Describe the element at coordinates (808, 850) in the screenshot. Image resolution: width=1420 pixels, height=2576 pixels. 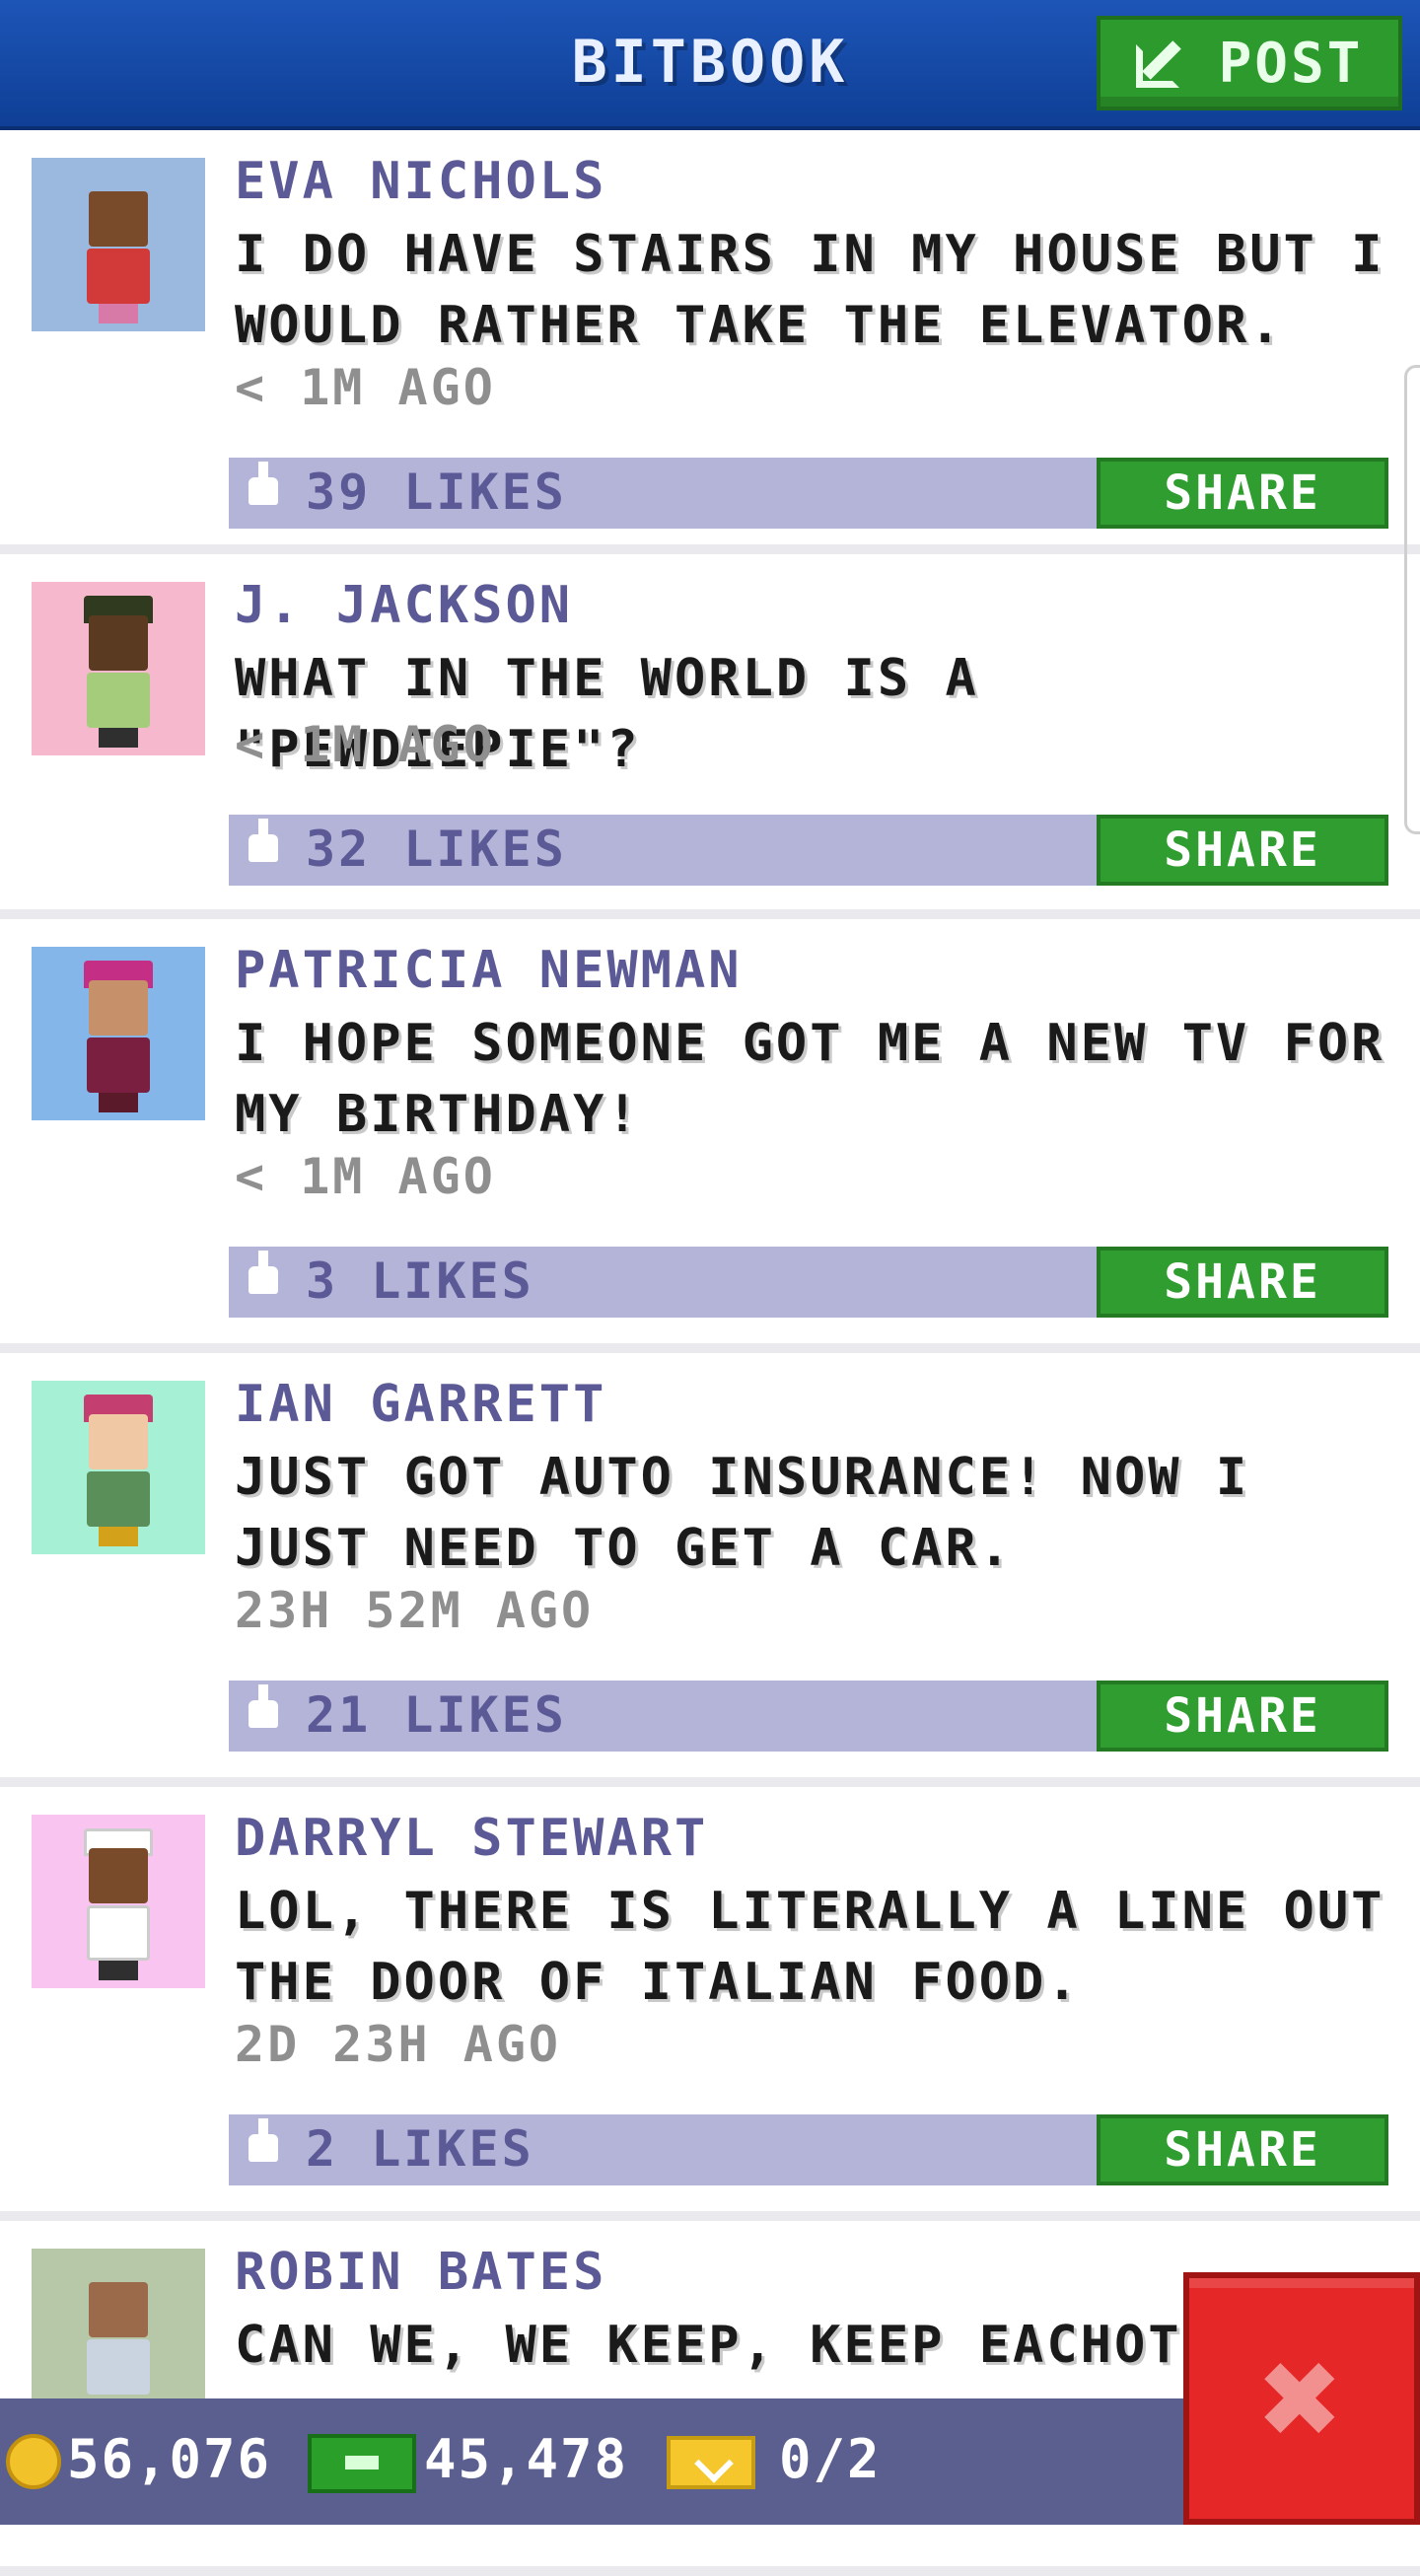
I see `likes-bar: 32 LIKES SHARE` at that location.